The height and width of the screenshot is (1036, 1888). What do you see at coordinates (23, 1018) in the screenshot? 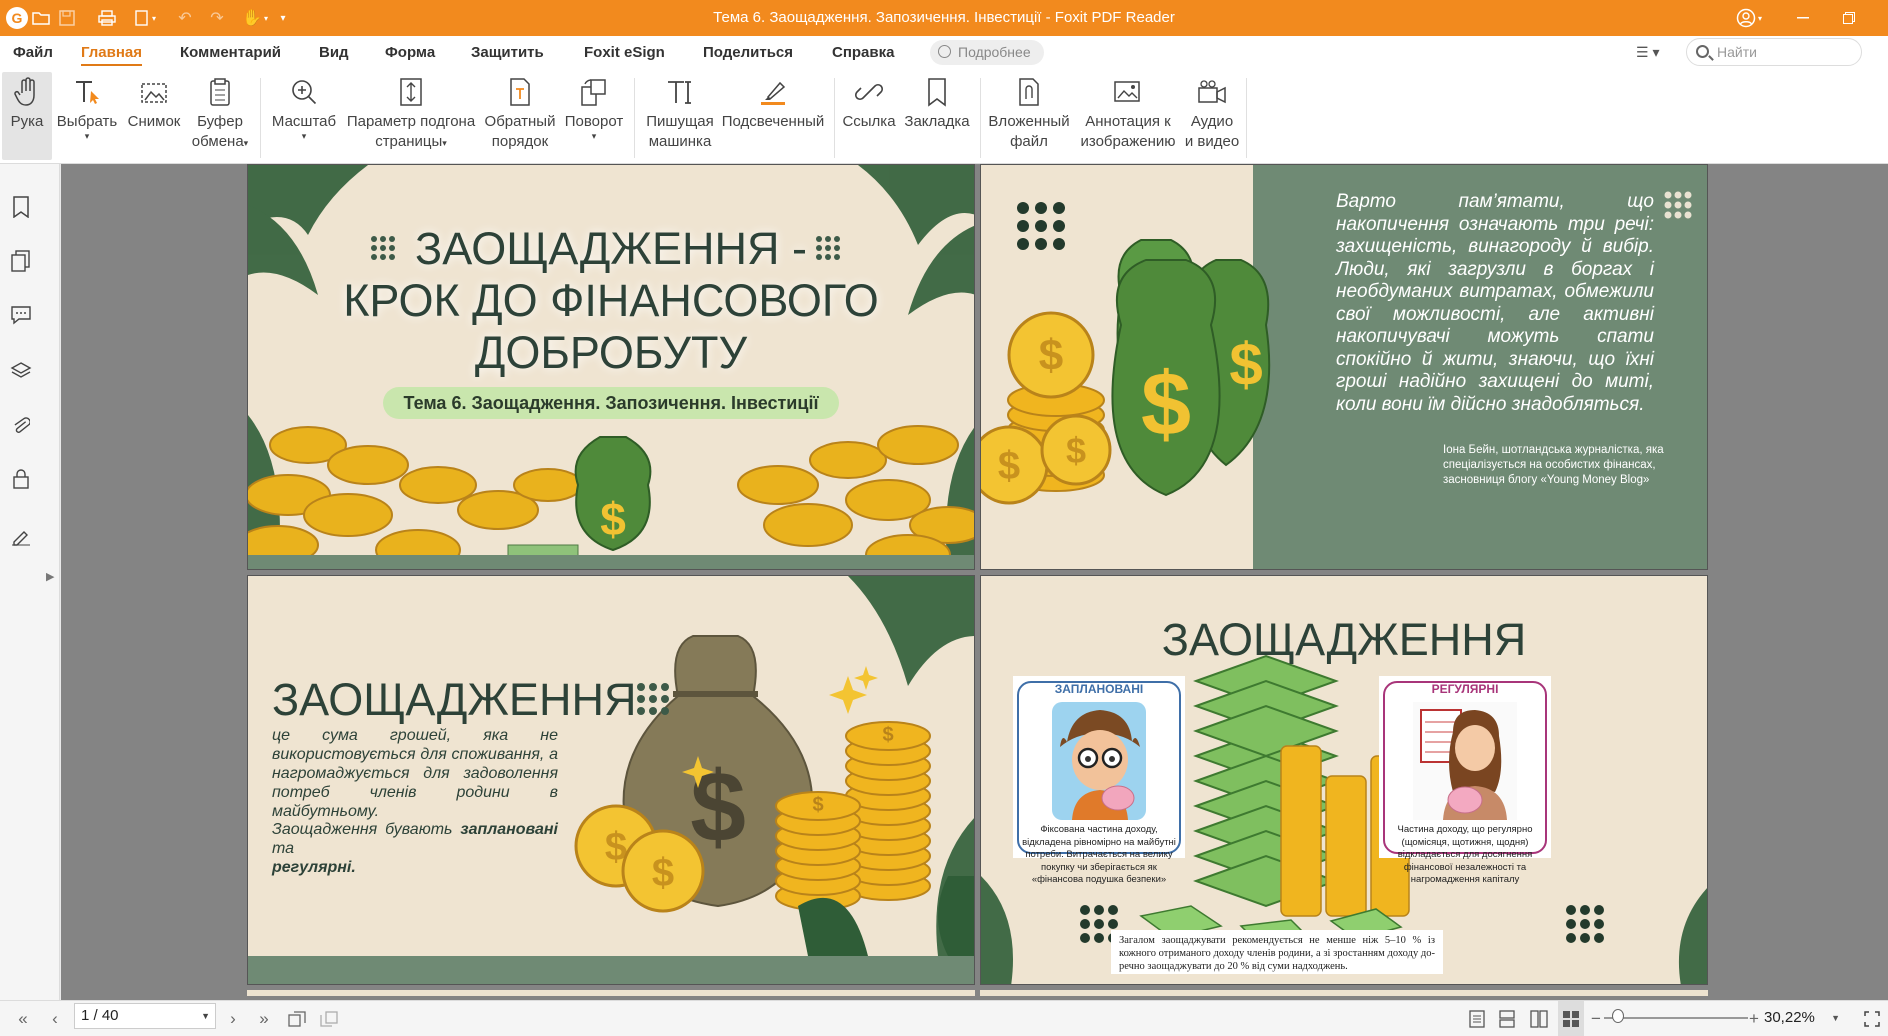
I see `first-page-icon: «` at bounding box center [23, 1018].